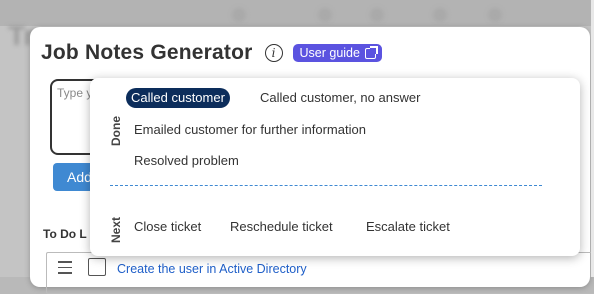 The height and width of the screenshot is (294, 594). What do you see at coordinates (320, 273) in the screenshot?
I see `todo-item-row: Create the user in Active Directory` at bounding box center [320, 273].